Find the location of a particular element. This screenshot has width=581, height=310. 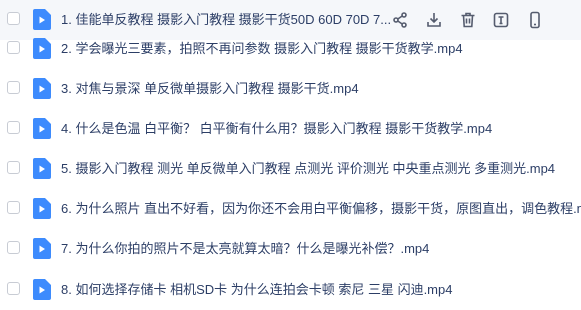

file-name: 4. 什么是色温 白平衡？ 白平衡有什么用？摄影入门教程 摄影干货教学.mp4 is located at coordinates (276, 129).